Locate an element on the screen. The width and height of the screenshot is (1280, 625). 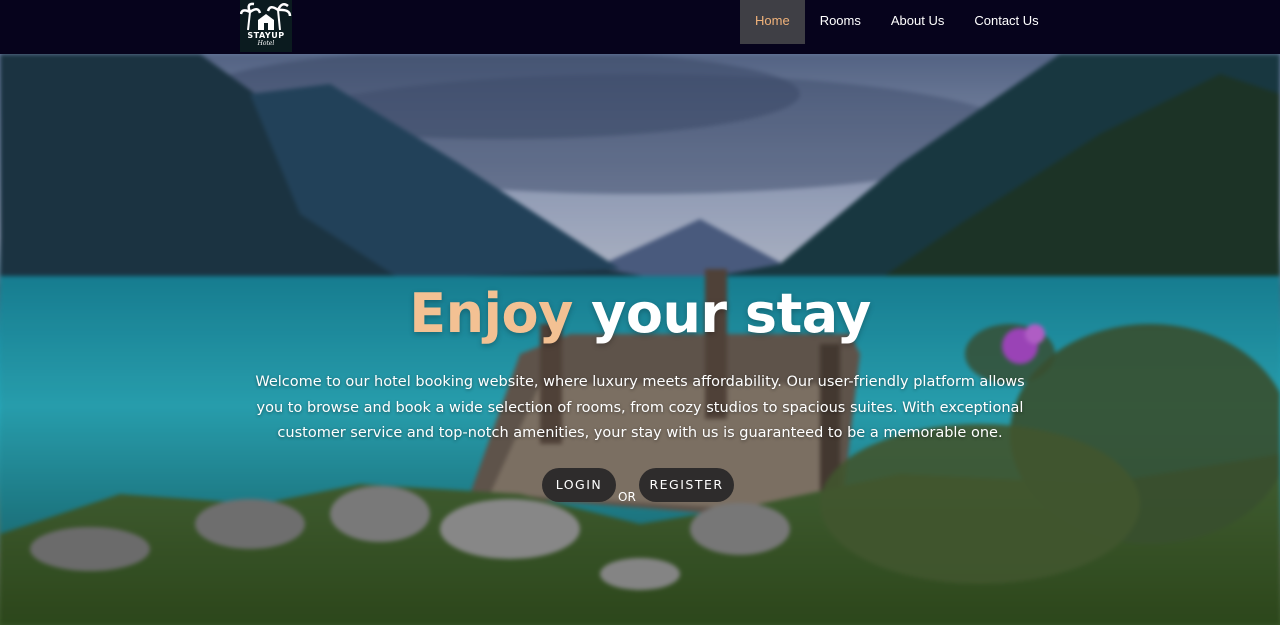
logo: STAYUP Hotel is located at coordinates (266, 26).